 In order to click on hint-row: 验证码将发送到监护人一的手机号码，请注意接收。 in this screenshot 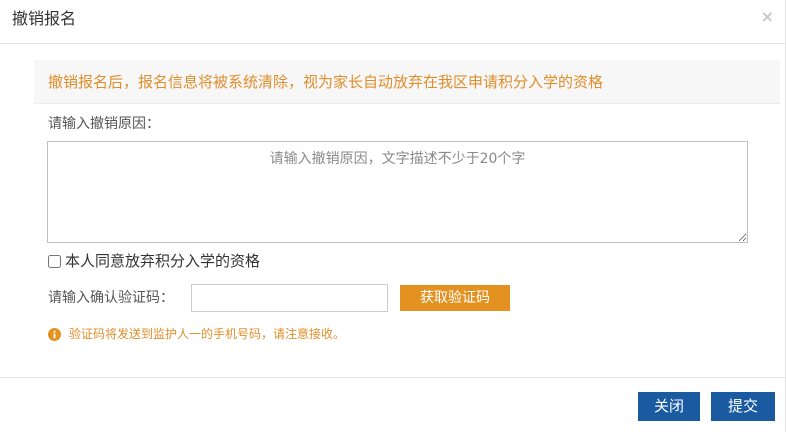, I will do `click(196, 334)`.